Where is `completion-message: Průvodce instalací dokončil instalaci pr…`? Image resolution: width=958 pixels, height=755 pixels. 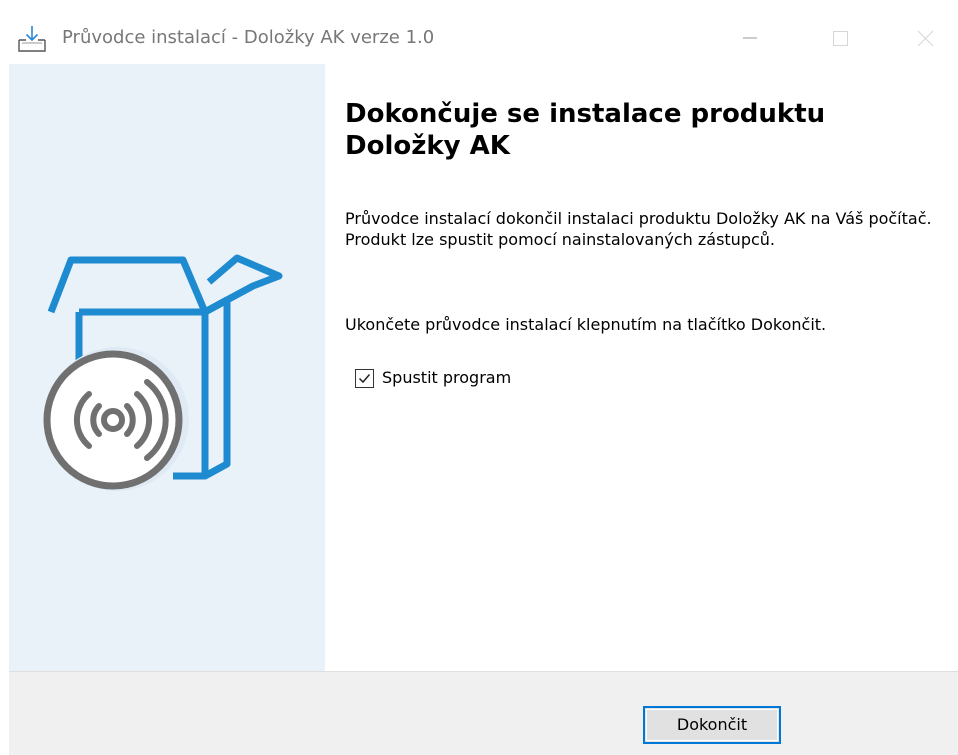 completion-message: Průvodce instalací dokončil instalaci pr… is located at coordinates (638, 229).